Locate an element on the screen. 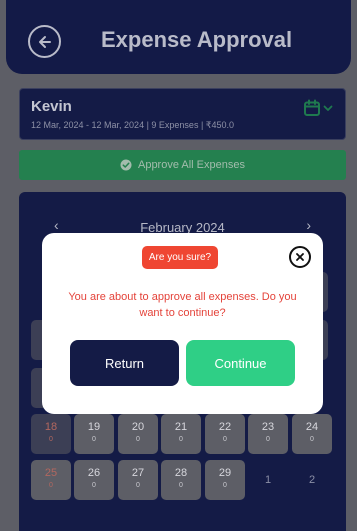 This screenshot has width=357, height=531. calendar-icon is located at coordinates (312, 107).